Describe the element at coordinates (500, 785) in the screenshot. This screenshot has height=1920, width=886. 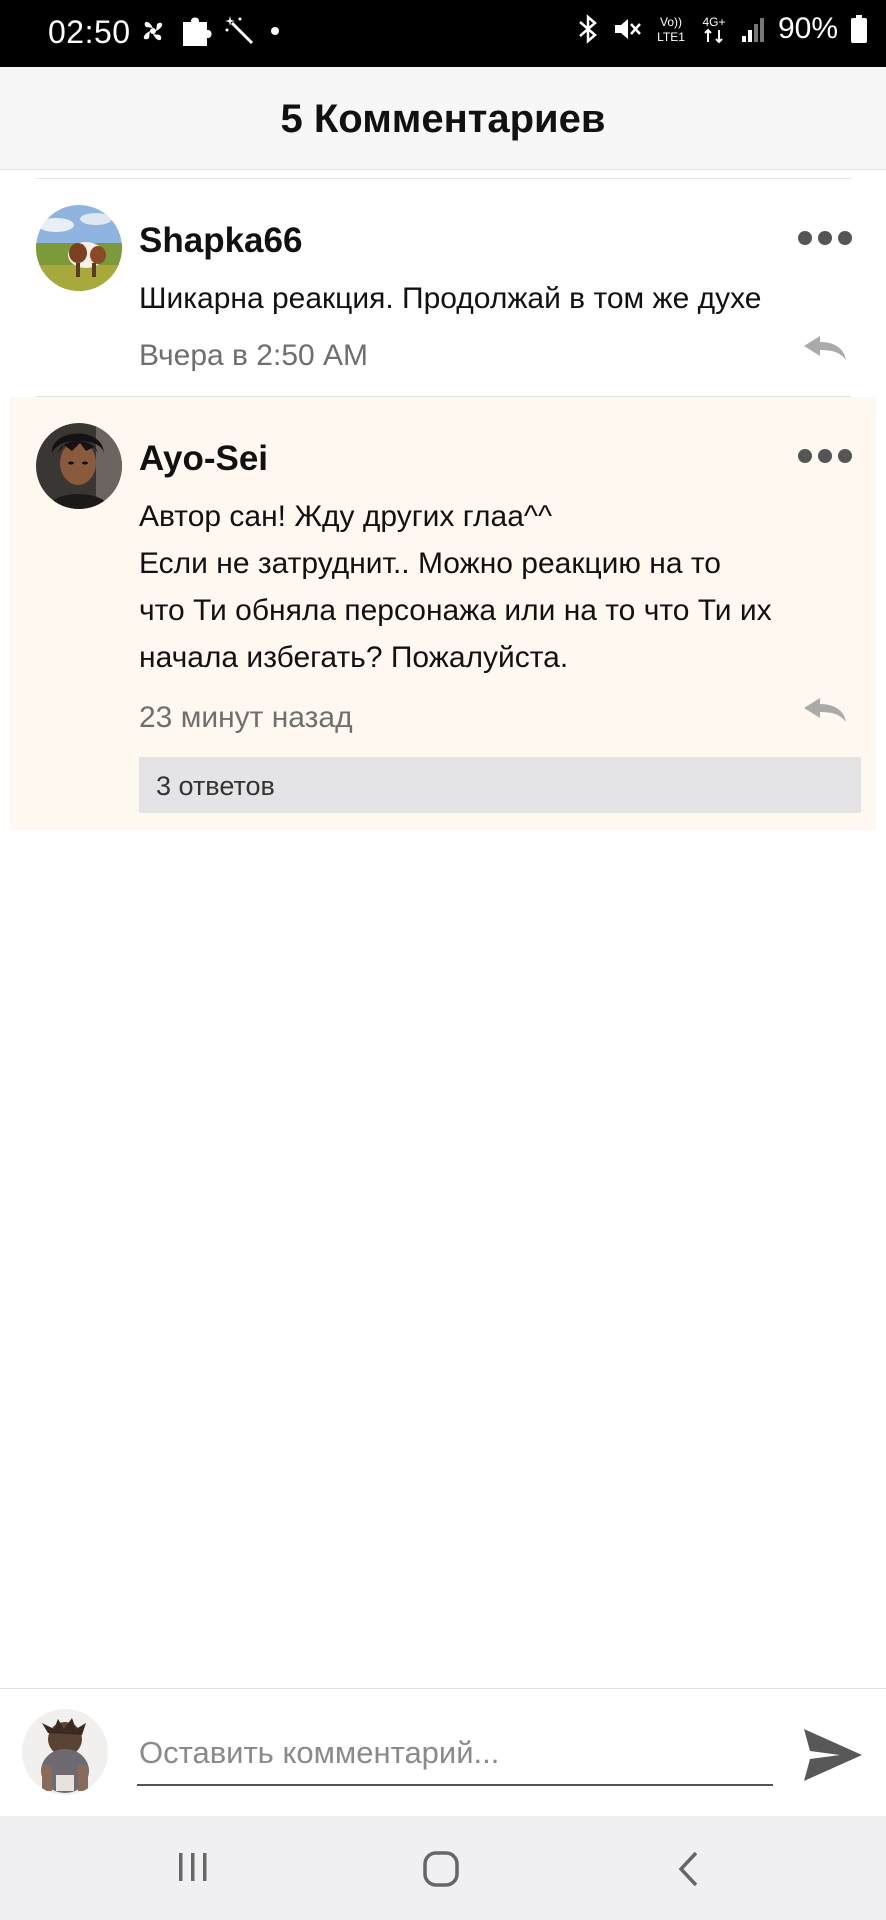
I see `show-replies-button: 3 ответов` at that location.